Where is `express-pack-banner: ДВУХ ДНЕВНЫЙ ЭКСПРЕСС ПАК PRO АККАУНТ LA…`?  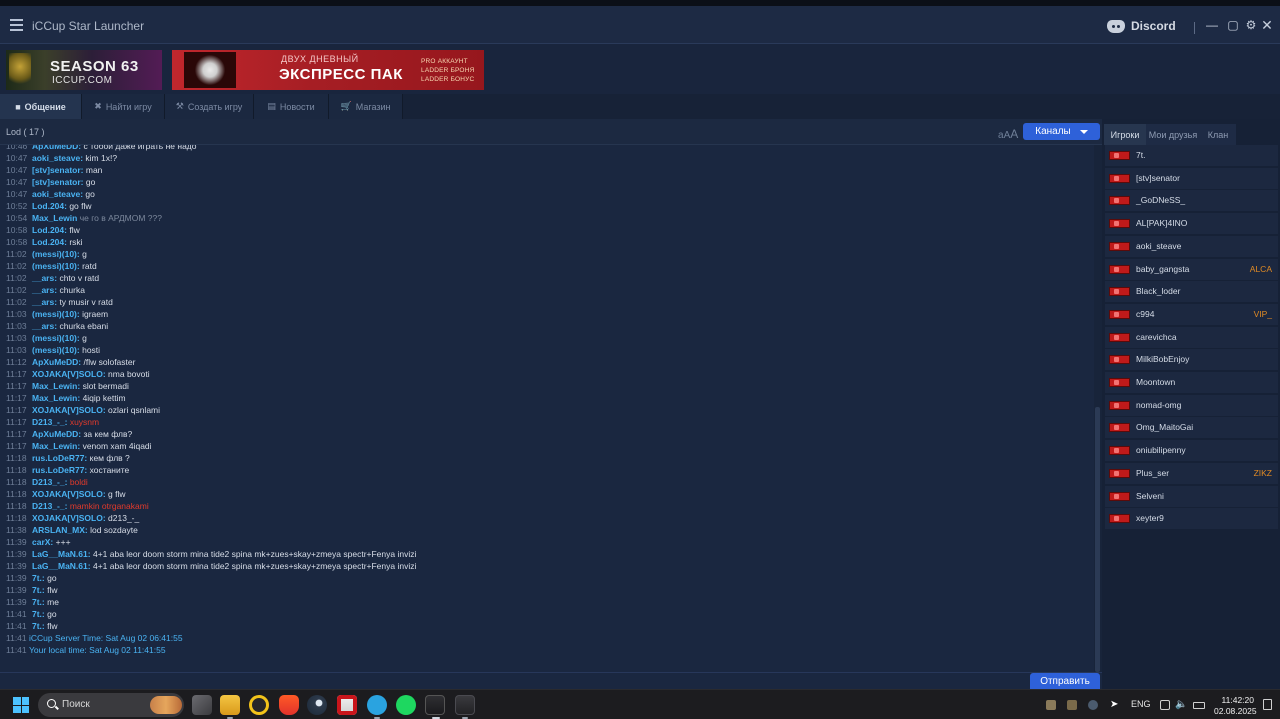
express-pack-banner: ДВУХ ДНЕВНЫЙ ЭКСПРЕСС ПАК PRO АККАУНТ LA… is located at coordinates (328, 70).